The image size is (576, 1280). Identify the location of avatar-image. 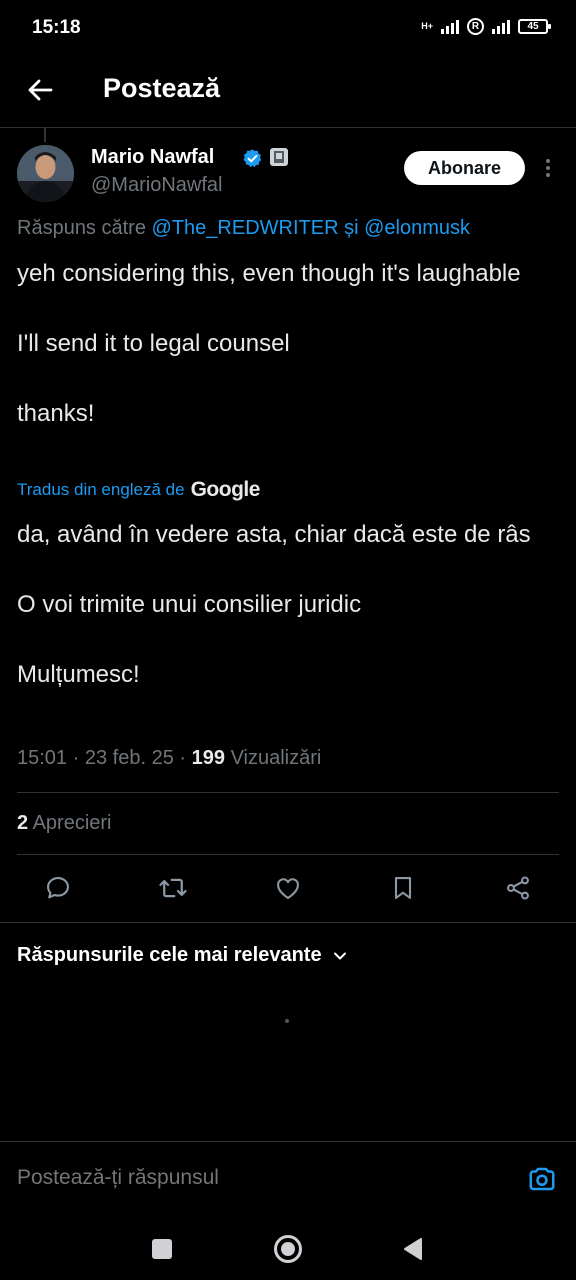
(45, 173).